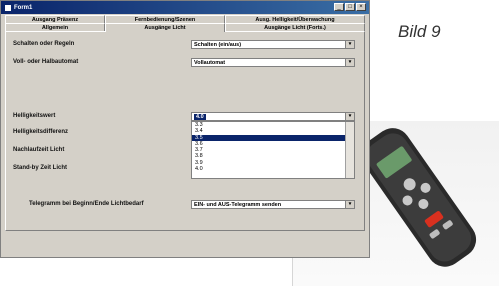  Describe the element at coordinates (273, 62) in the screenshot. I see `vollauto-select: Vollautomat ▾` at that location.